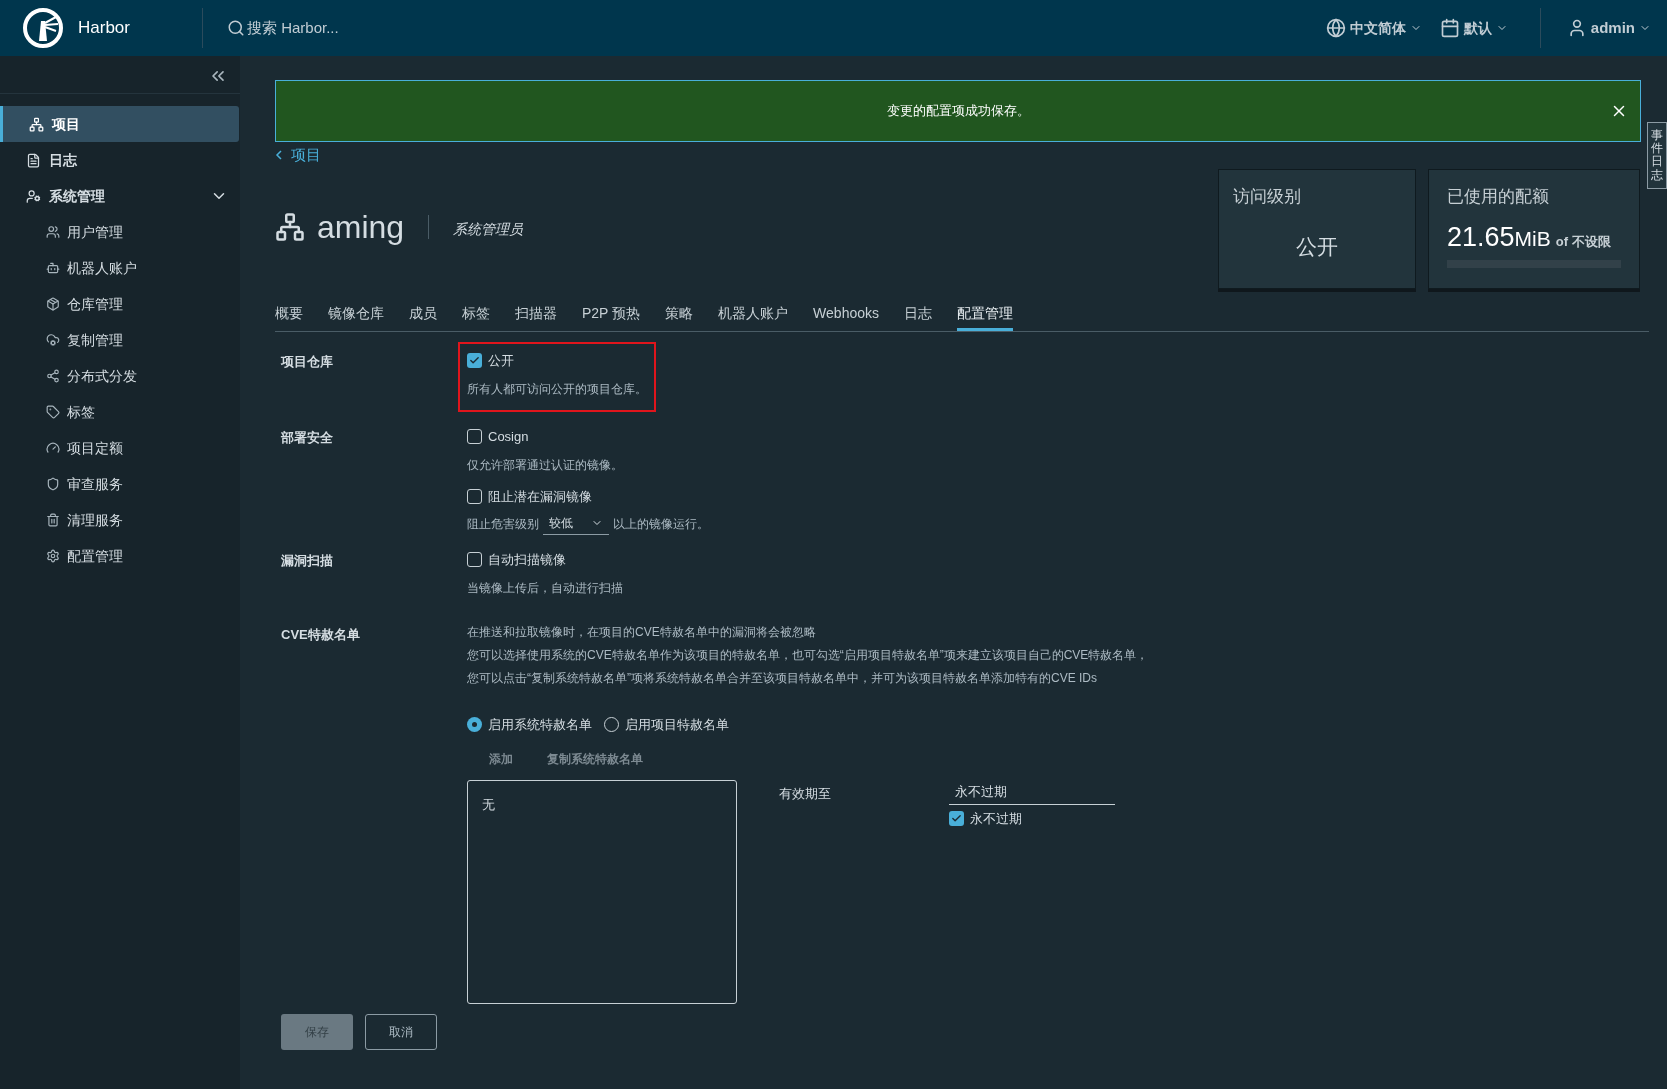 The width and height of the screenshot is (1667, 1089). Describe the element at coordinates (508, 436) in the screenshot. I see `checkbox-label: Cosign` at that location.